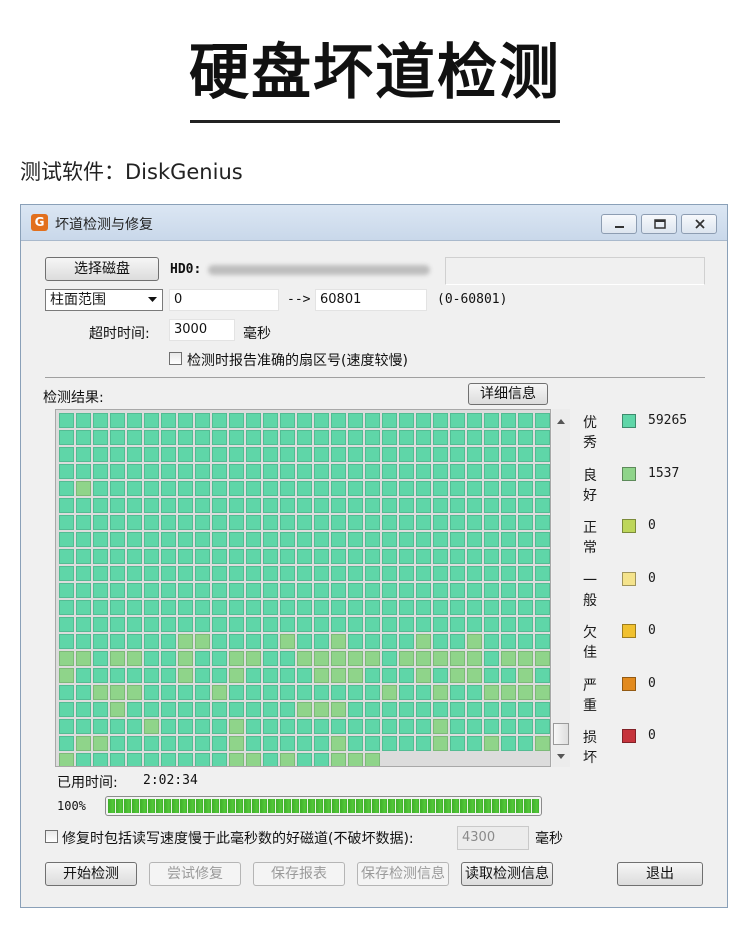 The width and height of the screenshot is (750, 949). What do you see at coordinates (561, 756) in the screenshot?
I see `scroll-down-icon` at bounding box center [561, 756].